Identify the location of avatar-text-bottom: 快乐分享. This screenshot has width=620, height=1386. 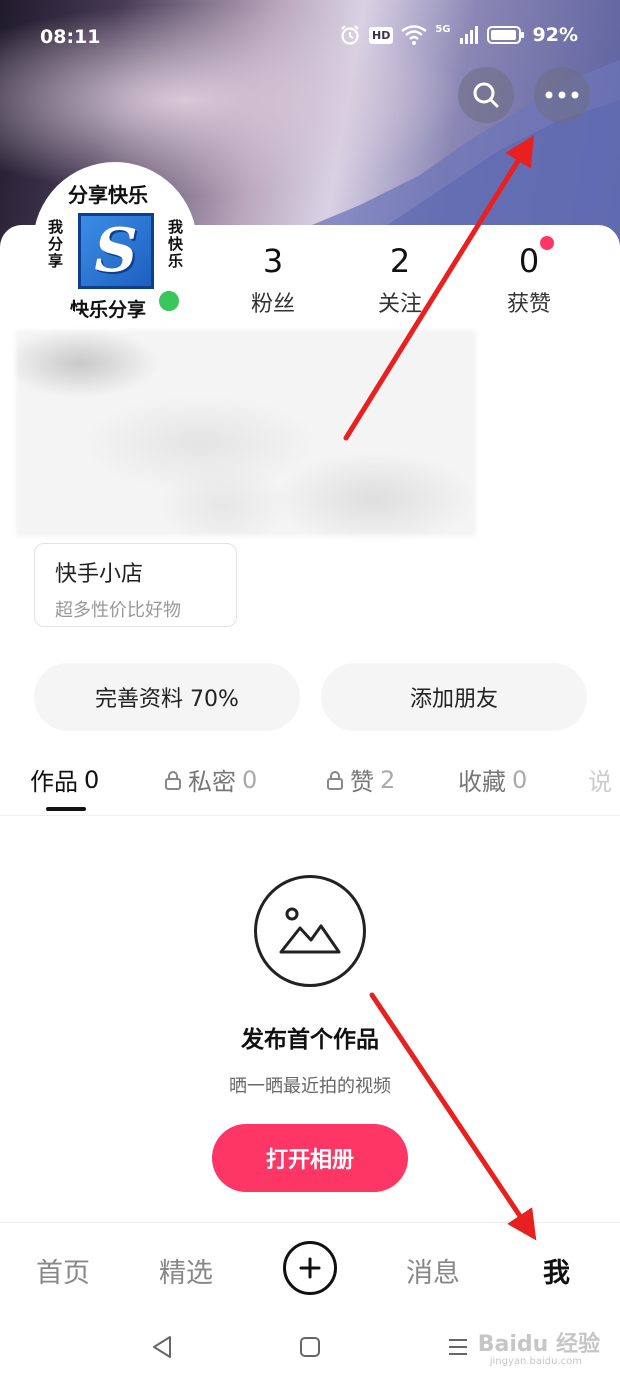
(108, 310).